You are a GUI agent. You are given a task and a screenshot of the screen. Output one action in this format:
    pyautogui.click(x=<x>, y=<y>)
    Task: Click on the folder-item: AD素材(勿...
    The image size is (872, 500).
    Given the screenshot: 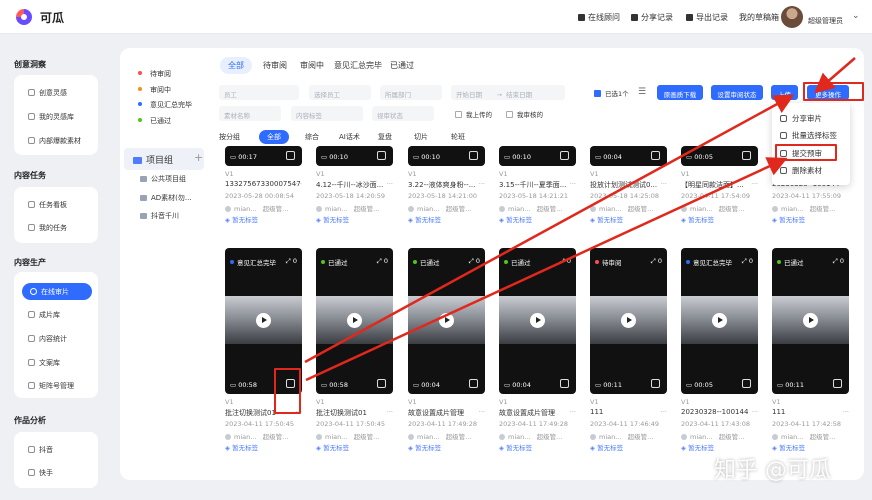 What is the action you would take?
    pyautogui.click(x=166, y=198)
    